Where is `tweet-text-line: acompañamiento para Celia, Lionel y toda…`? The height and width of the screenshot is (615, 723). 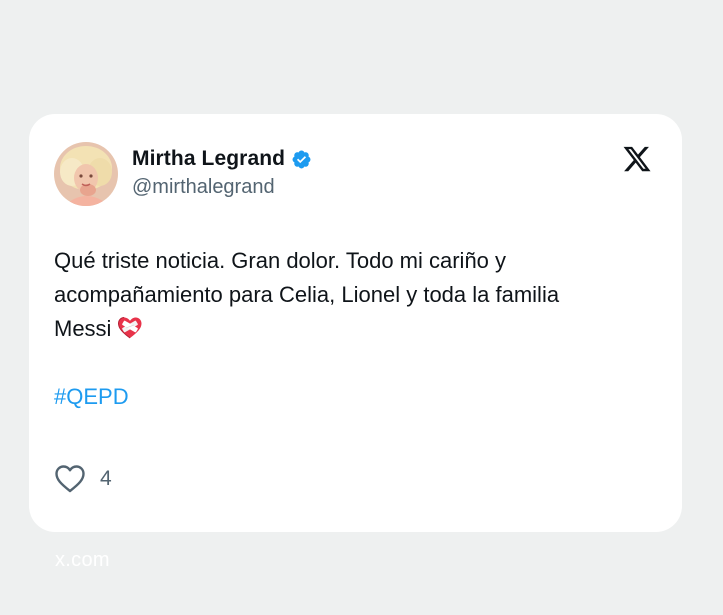
tweet-text-line: acompañamiento para Celia, Lionel y toda… is located at coordinates (307, 294).